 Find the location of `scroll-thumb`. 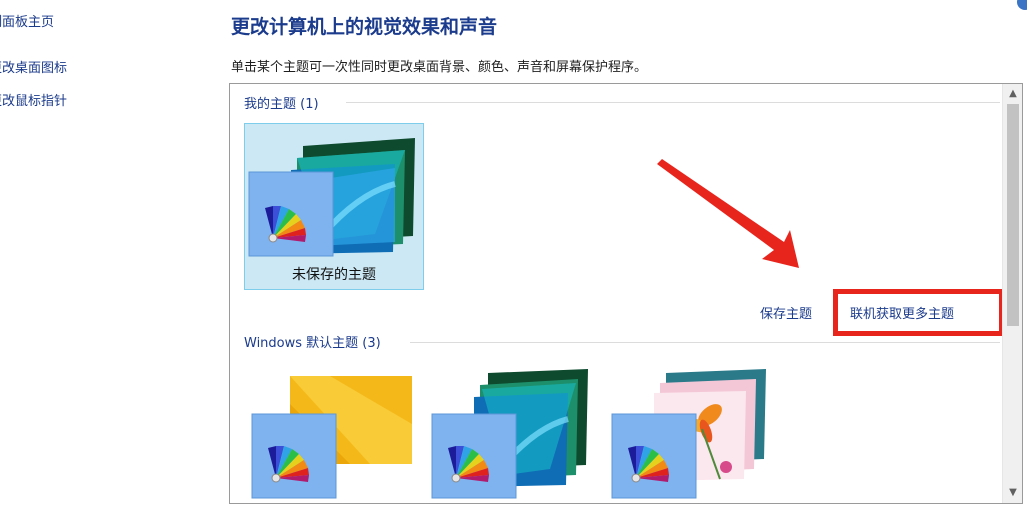

scroll-thumb is located at coordinates (1013, 215).